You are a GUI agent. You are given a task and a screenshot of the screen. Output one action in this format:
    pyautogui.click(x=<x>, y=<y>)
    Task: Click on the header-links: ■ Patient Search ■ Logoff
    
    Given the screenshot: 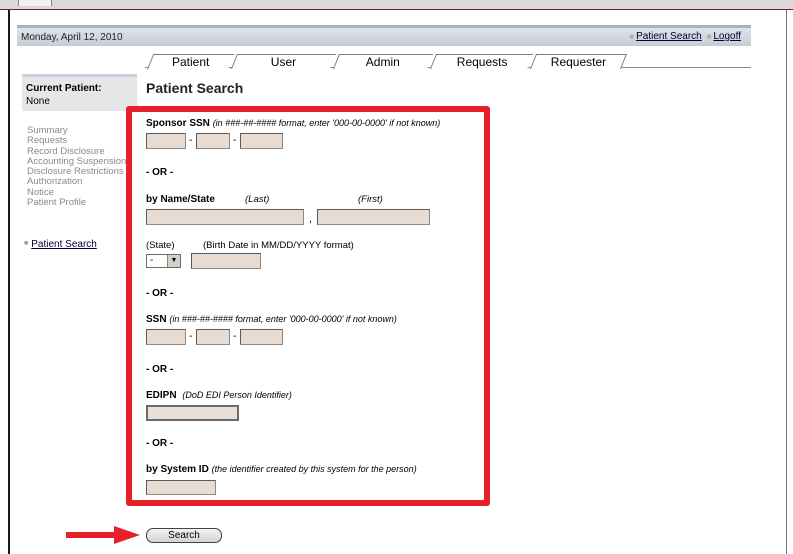 What is the action you would take?
    pyautogui.click(x=684, y=36)
    